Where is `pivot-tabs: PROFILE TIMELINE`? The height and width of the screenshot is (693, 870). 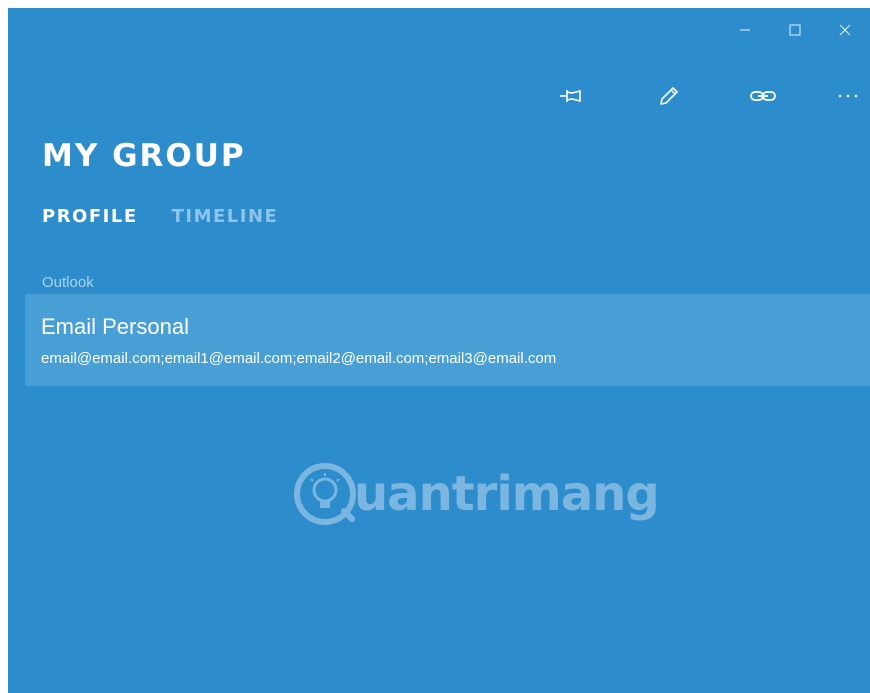 pivot-tabs: PROFILE TIMELINE is located at coordinates (160, 216).